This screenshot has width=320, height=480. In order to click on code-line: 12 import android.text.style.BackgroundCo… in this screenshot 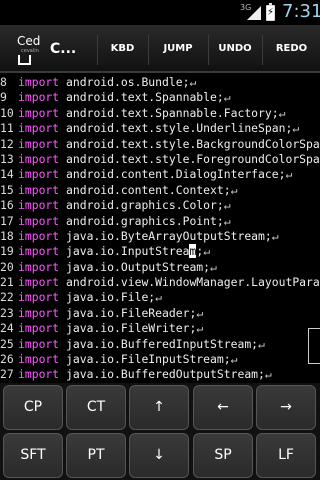, I will do `click(160, 144)`.